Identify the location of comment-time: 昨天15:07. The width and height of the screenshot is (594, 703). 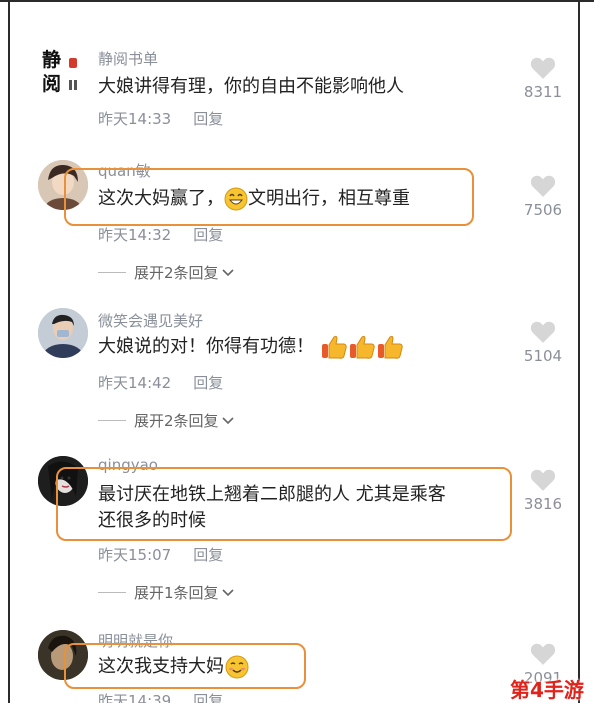
(135, 555).